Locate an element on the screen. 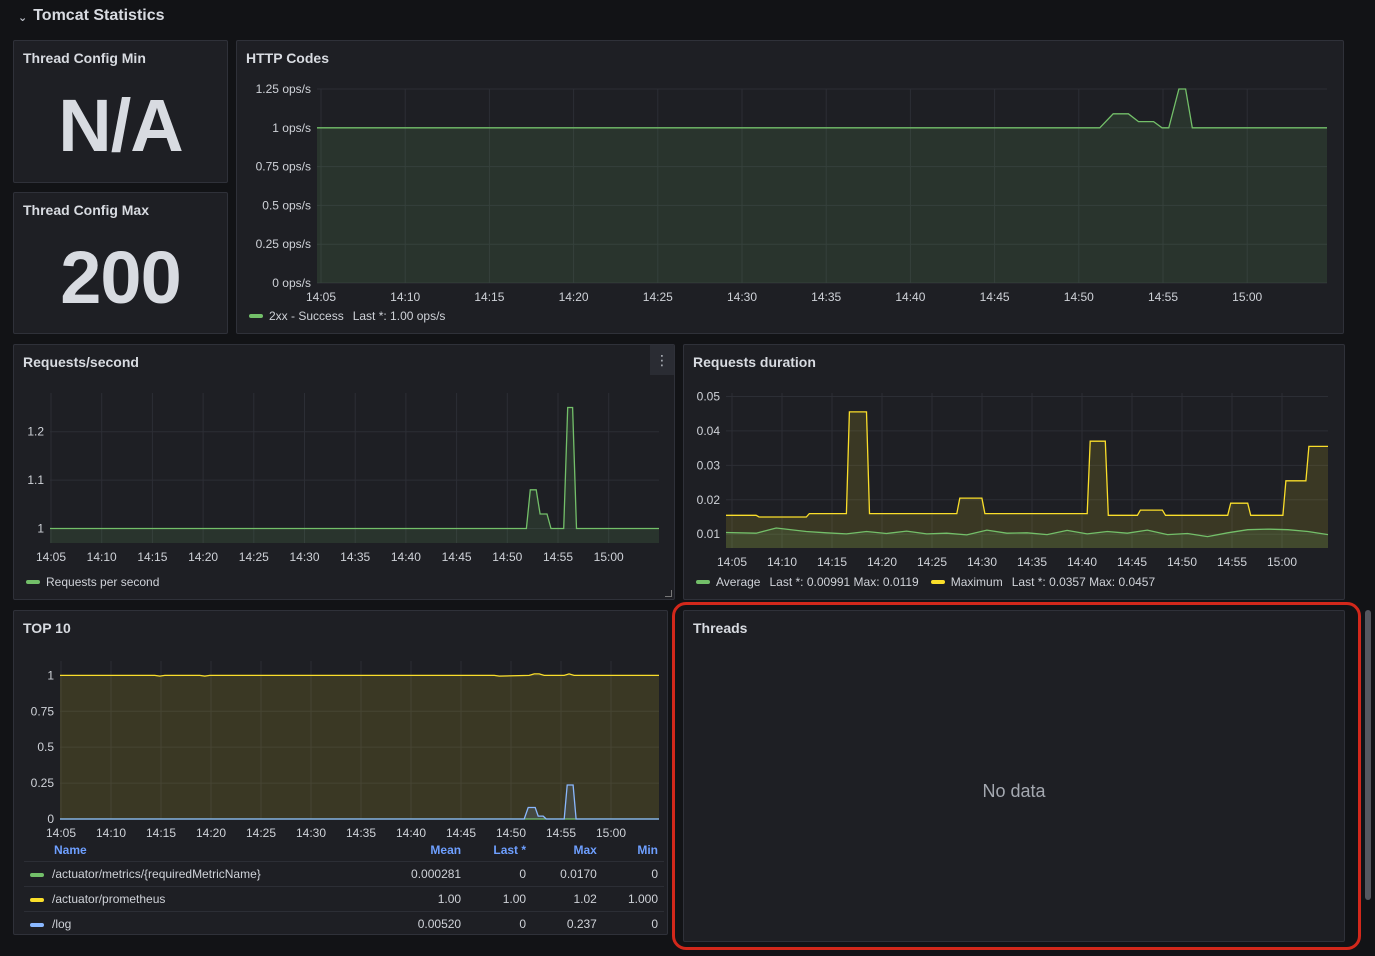  no-data-message: No data is located at coordinates (1014, 791).